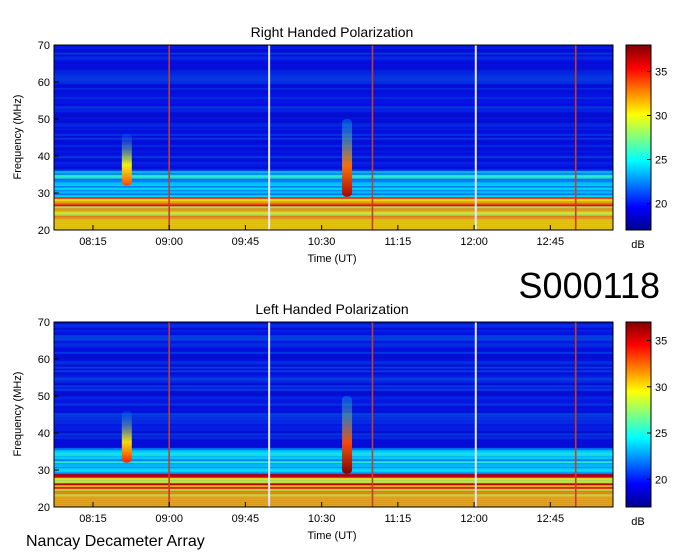 Image resolution: width=680 pixels, height=552 pixels. I want to click on colorbar-gradient, so click(638, 137).